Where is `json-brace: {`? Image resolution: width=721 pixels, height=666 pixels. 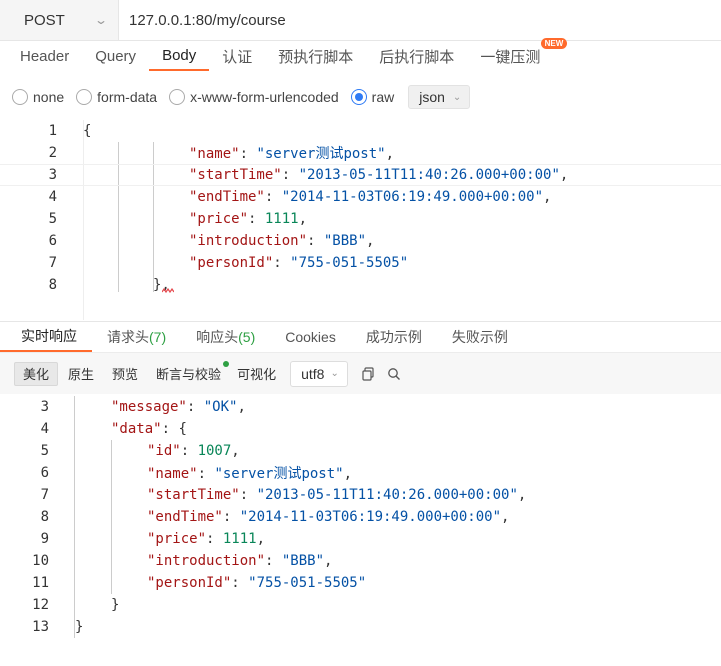 json-brace: { is located at coordinates (182, 429).